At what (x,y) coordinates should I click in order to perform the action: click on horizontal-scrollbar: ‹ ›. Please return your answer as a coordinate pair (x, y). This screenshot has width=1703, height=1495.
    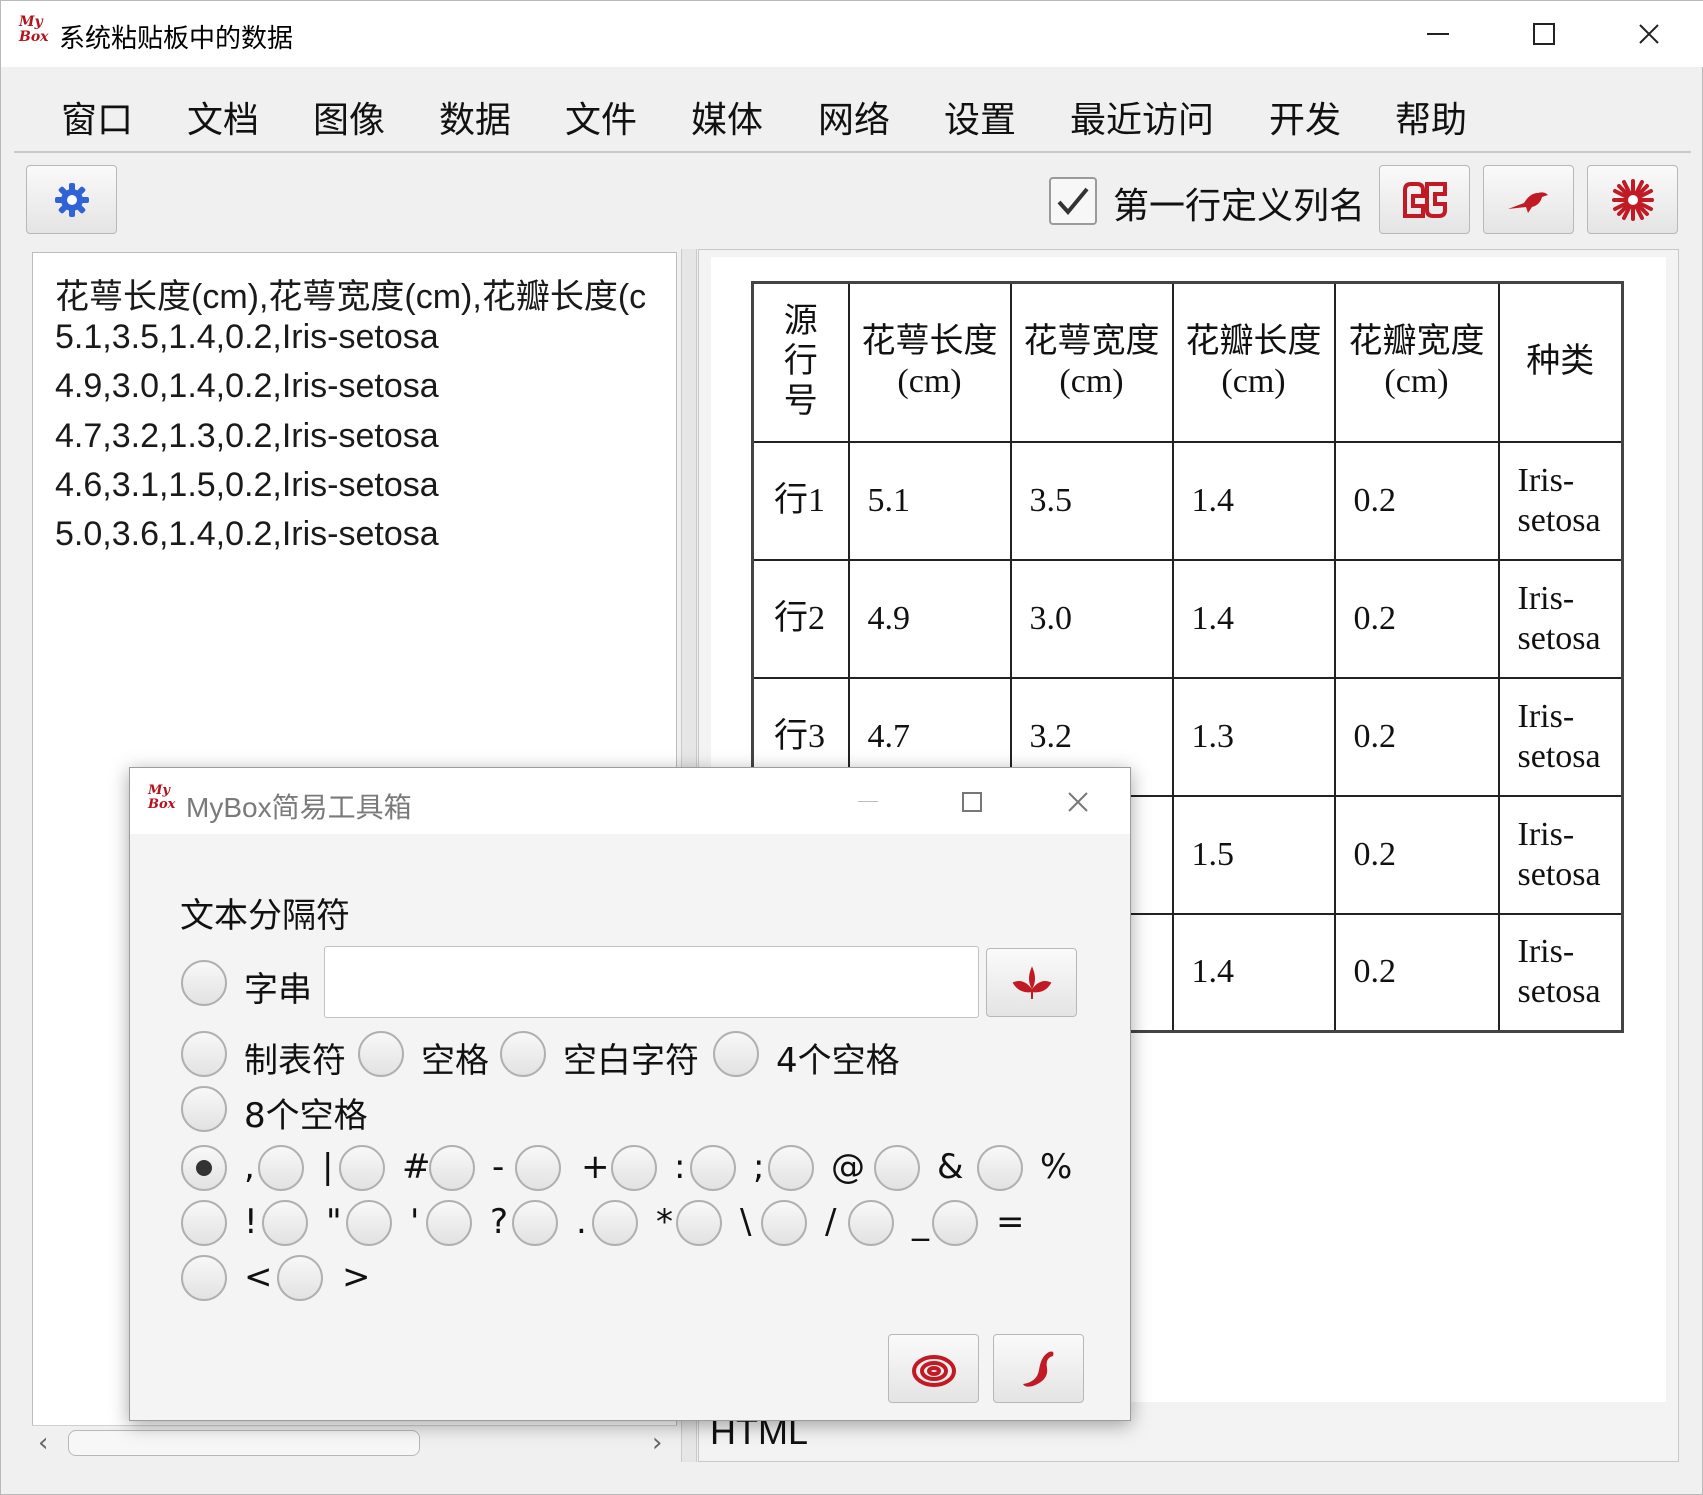
    Looking at the image, I should click on (354, 1442).